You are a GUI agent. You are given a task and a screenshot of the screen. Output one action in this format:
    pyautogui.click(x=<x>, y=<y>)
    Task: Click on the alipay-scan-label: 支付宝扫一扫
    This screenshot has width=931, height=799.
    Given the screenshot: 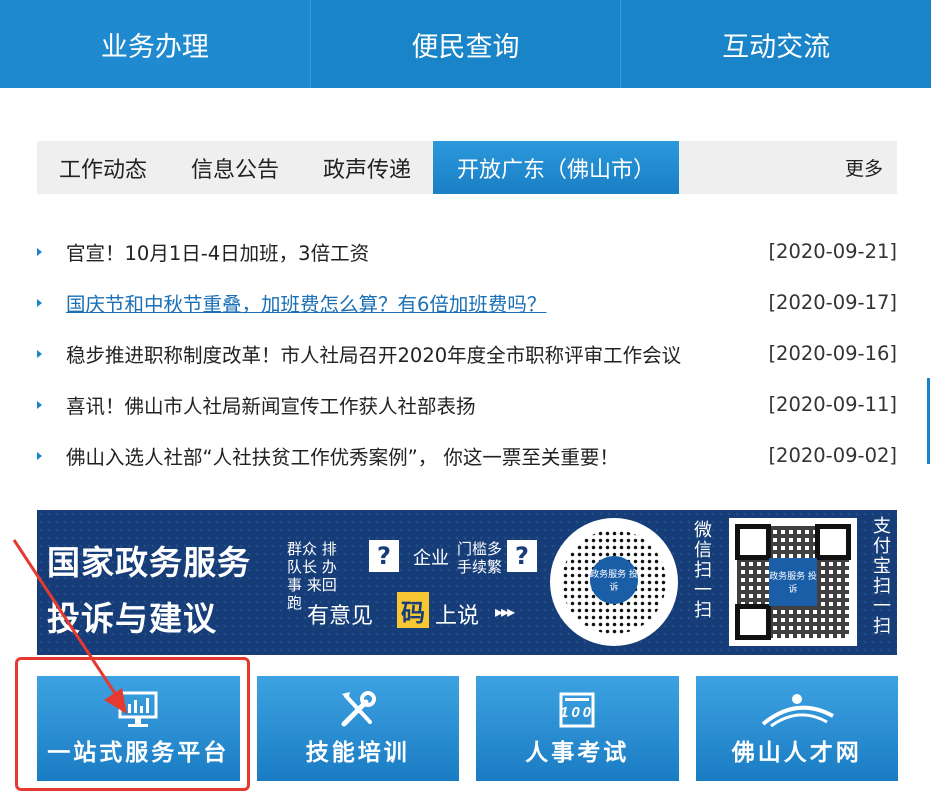 What is the action you would take?
    pyautogui.click(x=880, y=576)
    